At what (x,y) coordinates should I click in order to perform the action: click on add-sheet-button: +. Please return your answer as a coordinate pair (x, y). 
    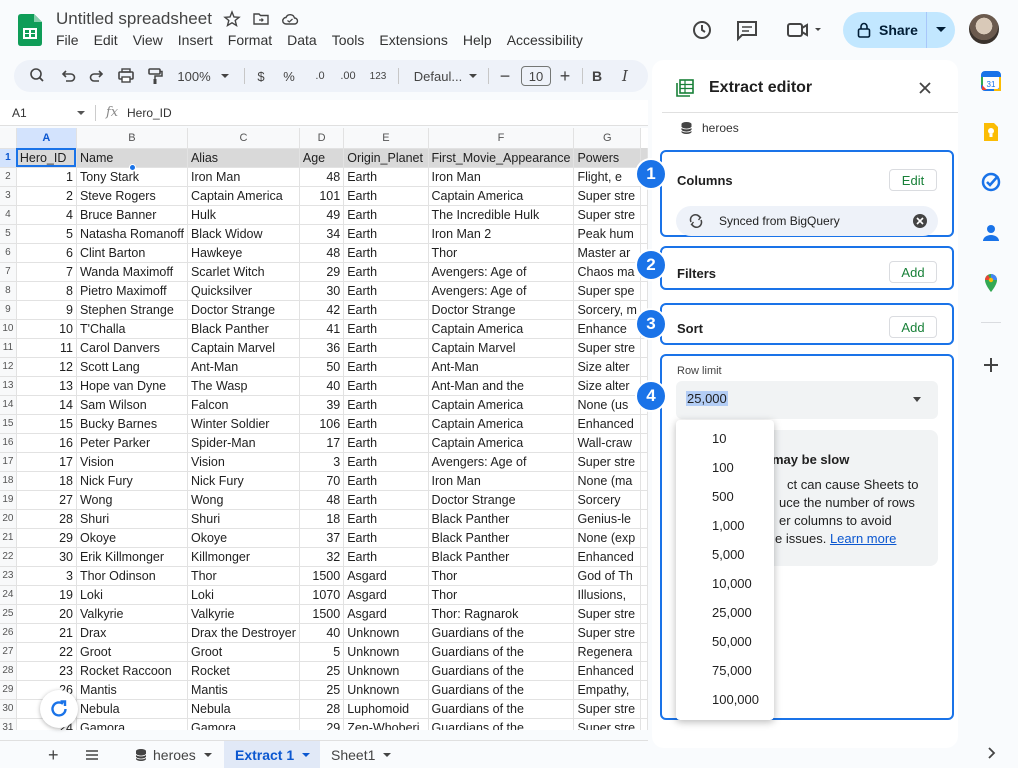
    Looking at the image, I should click on (53, 754).